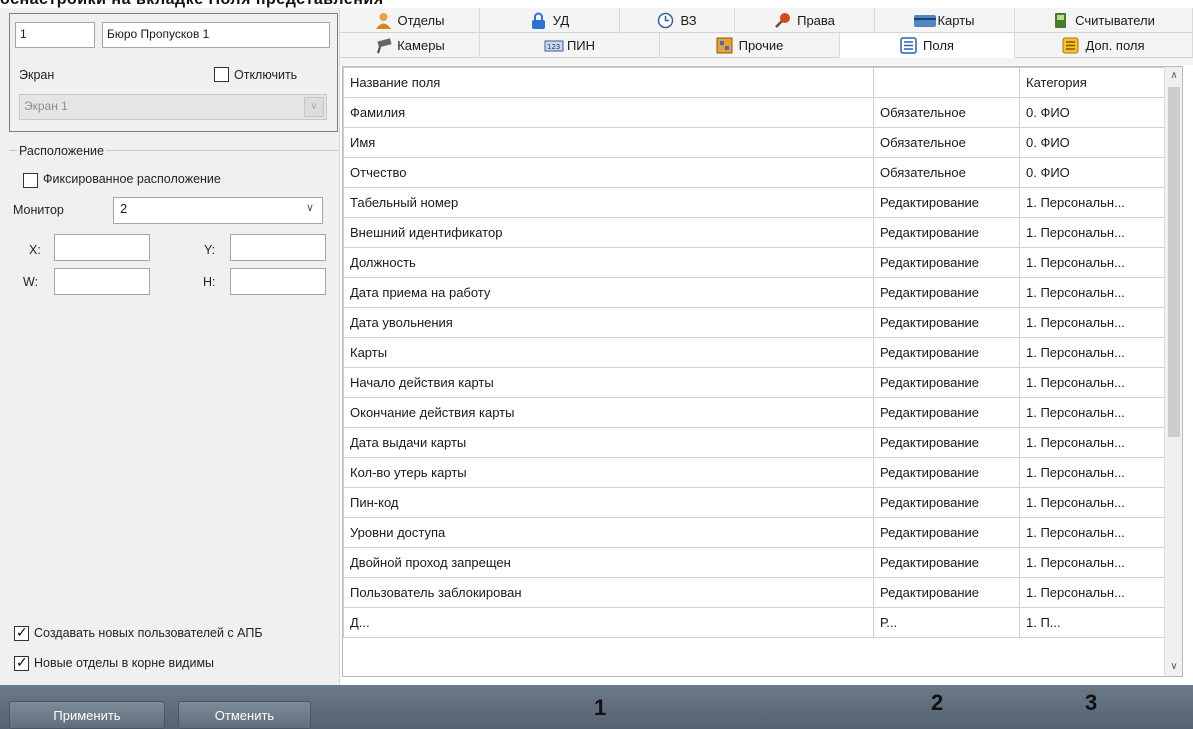  What do you see at coordinates (55, 35) in the screenshot?
I see `object-id-field: 1` at bounding box center [55, 35].